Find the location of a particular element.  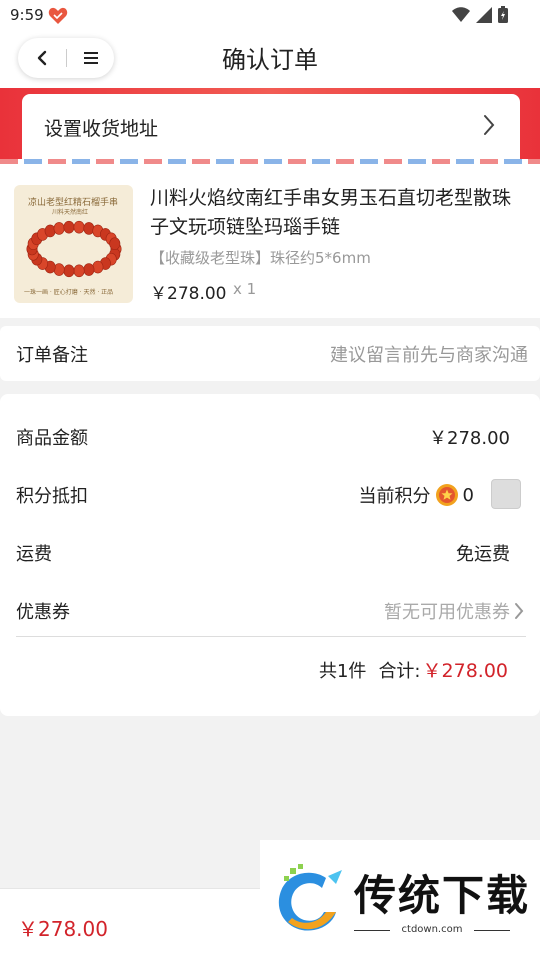

product-image: 凉山老型红精石榴手串 川料天然南红 一珠一画 · 匠心打磨 · 天然 · 正品 is located at coordinates (73, 244).